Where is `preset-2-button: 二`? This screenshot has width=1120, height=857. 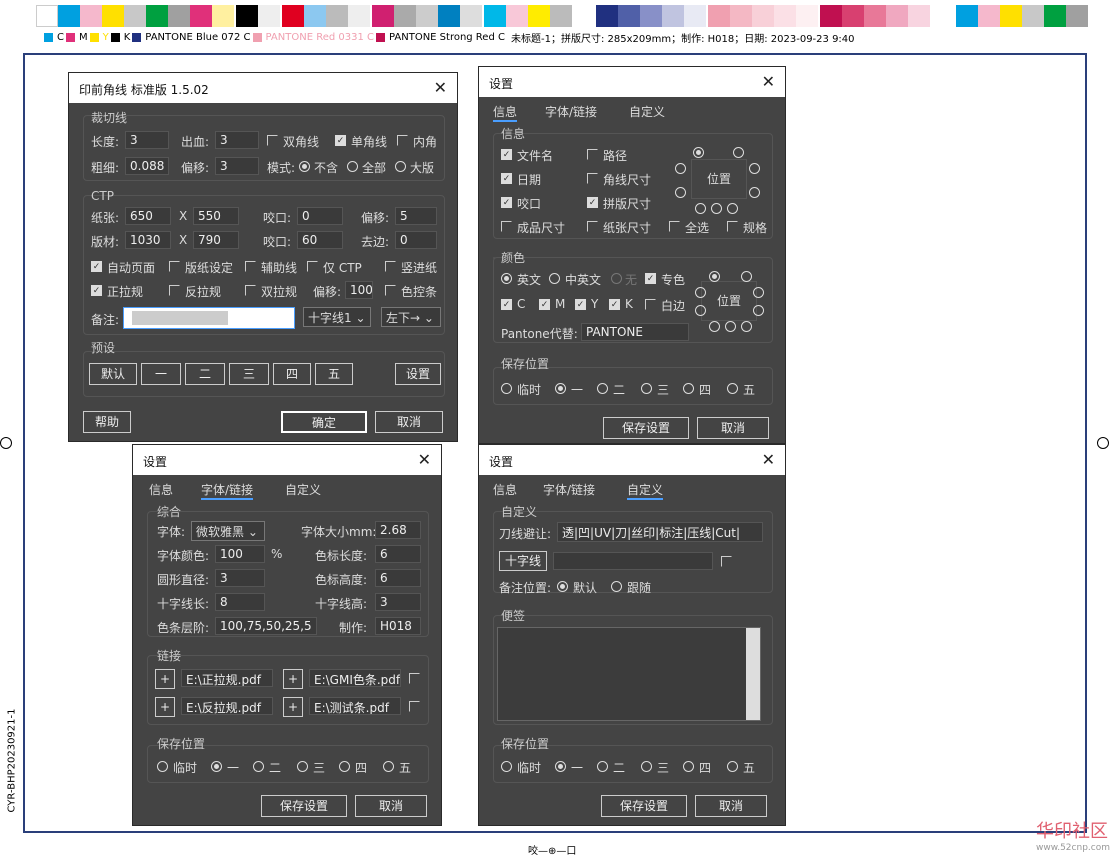
preset-2-button: 二 is located at coordinates (205, 374).